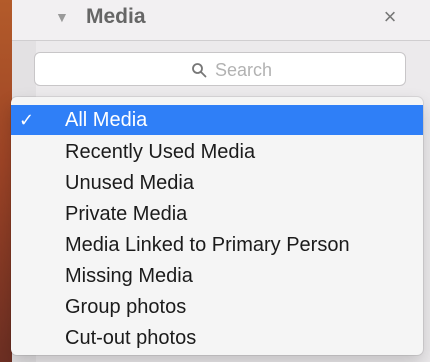 This screenshot has width=430, height=362. Describe the element at coordinates (116, 16) in the screenshot. I see `panel-title: Media` at that location.